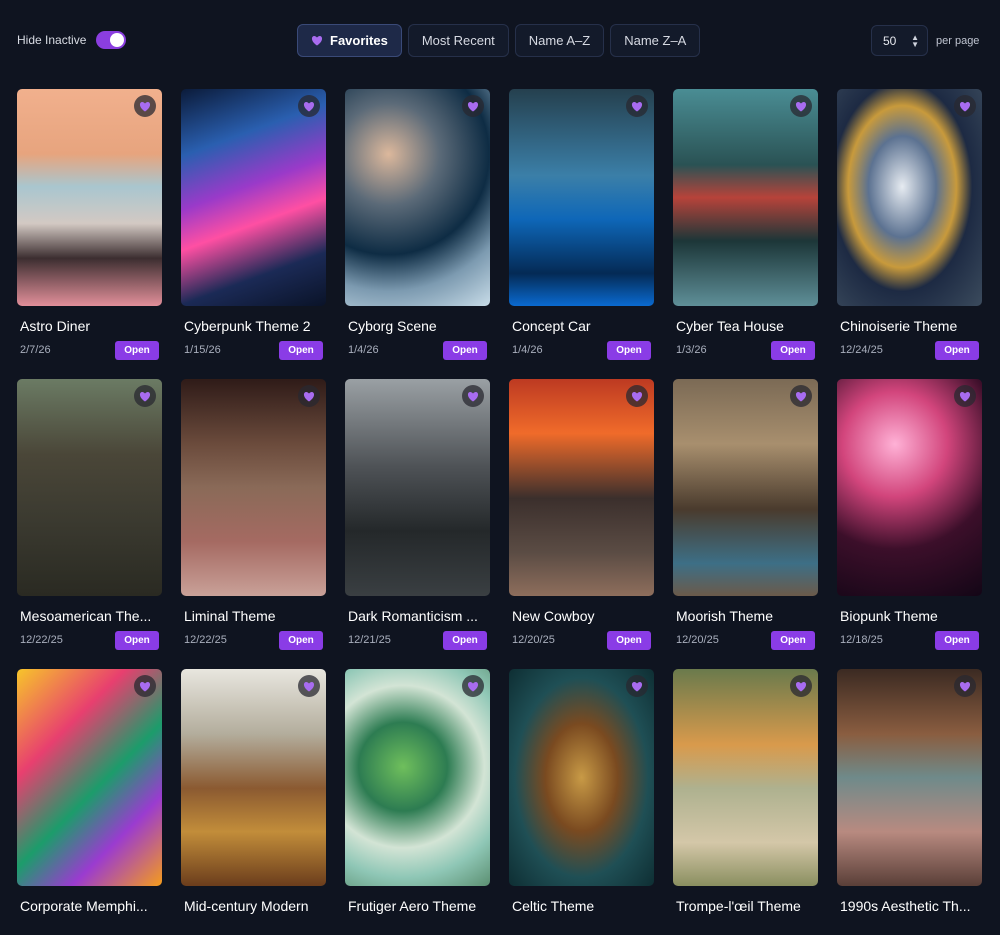 The height and width of the screenshot is (935, 1000). I want to click on theme-card: Biopunk Theme 12/18/25 Open, so click(909, 514).